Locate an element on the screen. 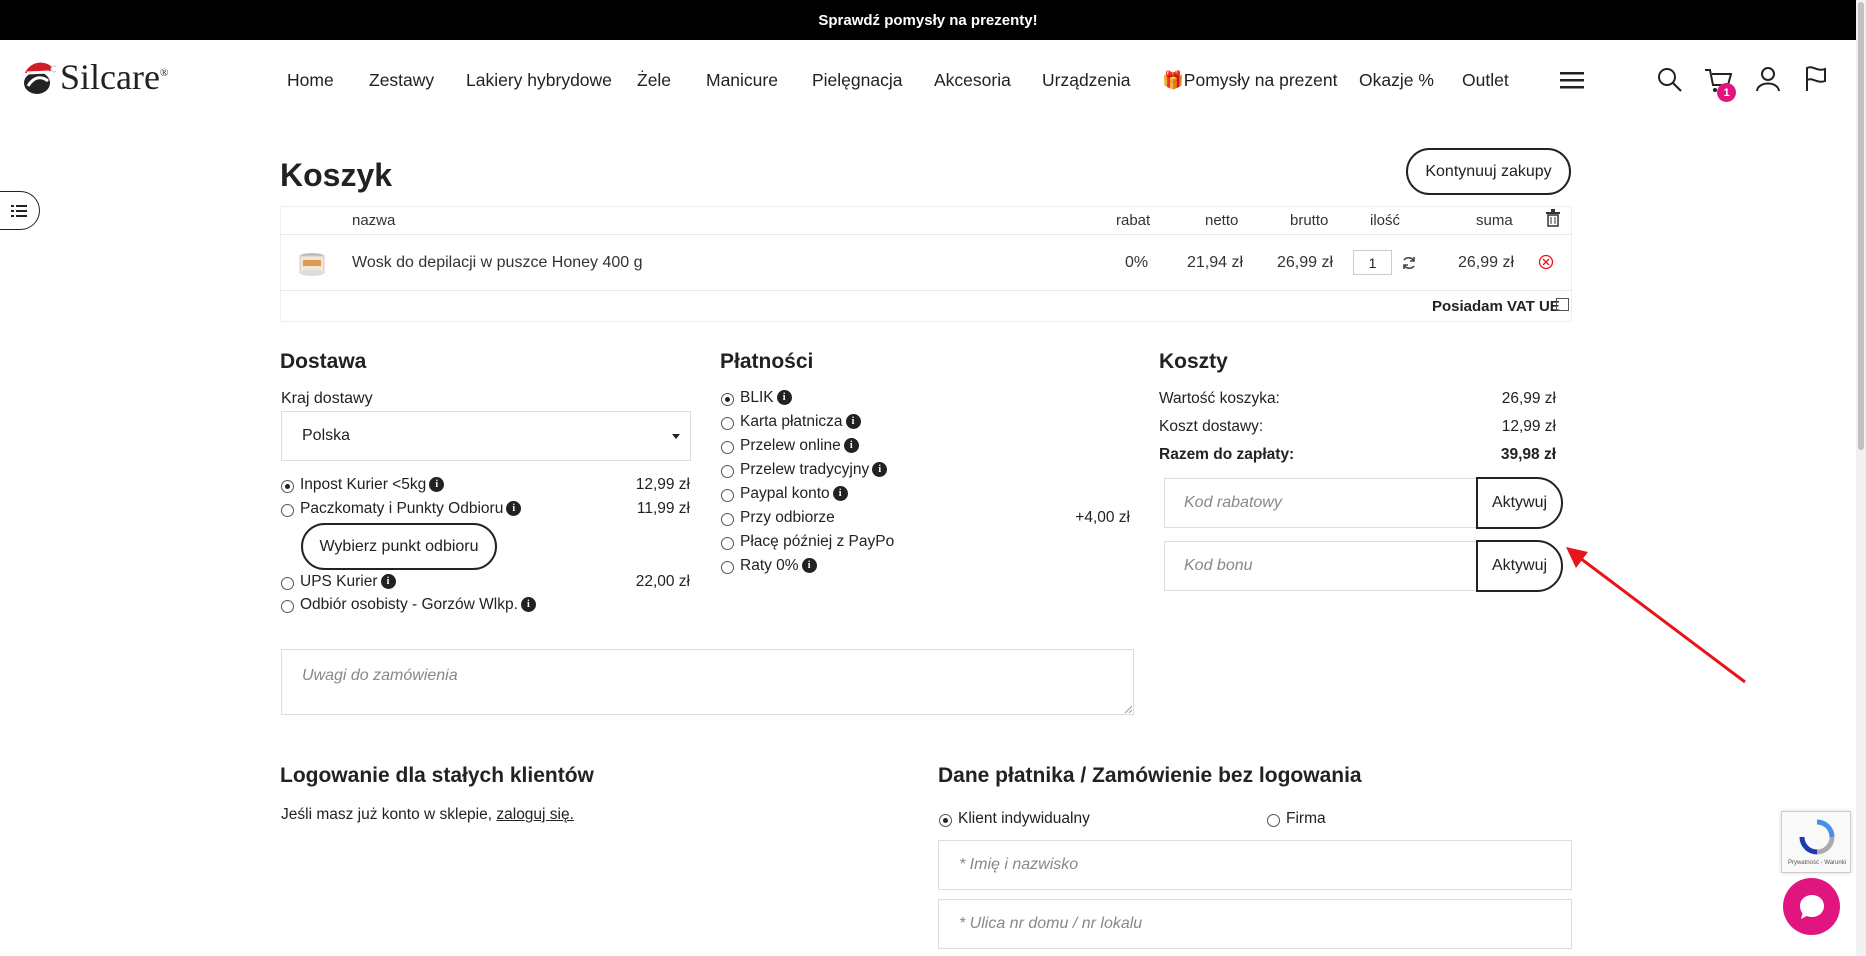 The image size is (1866, 956). product-name: Wosk do depilacji w puszce Honey 400 g is located at coordinates (497, 263).